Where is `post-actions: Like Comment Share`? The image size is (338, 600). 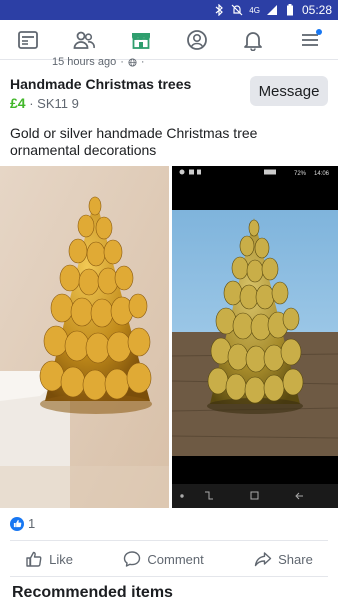
post-actions: Like Comment Share is located at coordinates (169, 559).